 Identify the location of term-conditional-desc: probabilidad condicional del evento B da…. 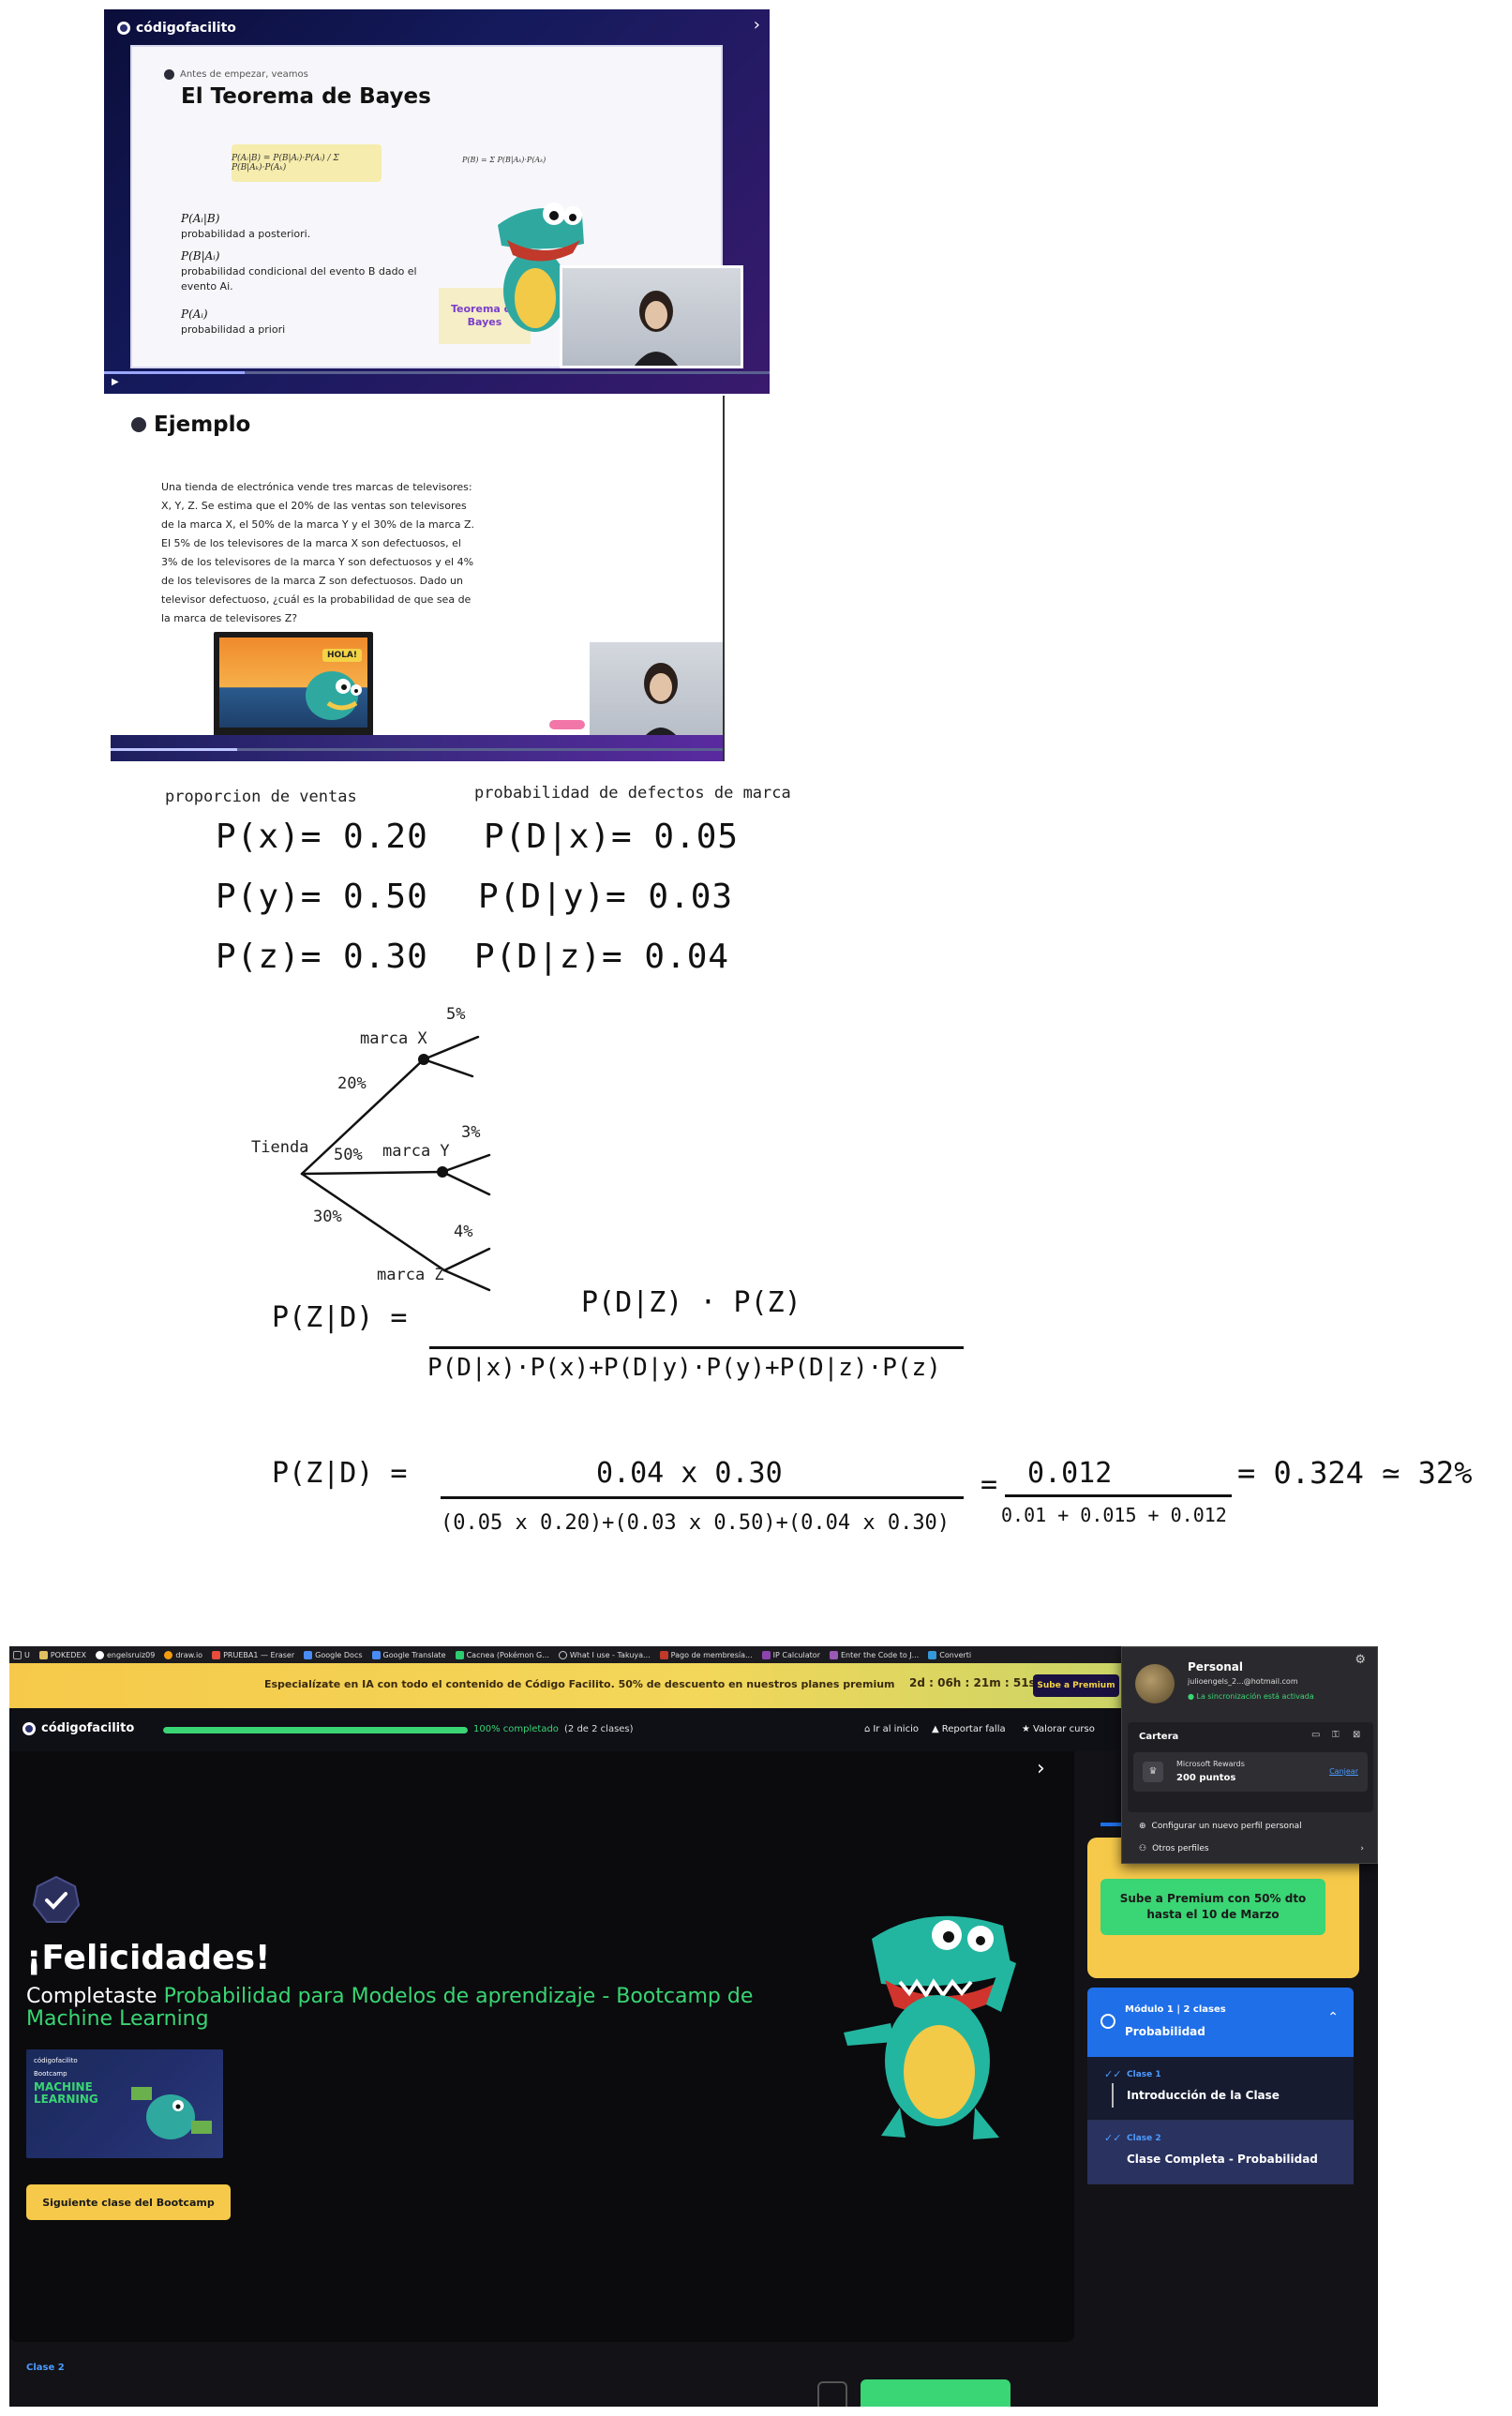
(299, 279).